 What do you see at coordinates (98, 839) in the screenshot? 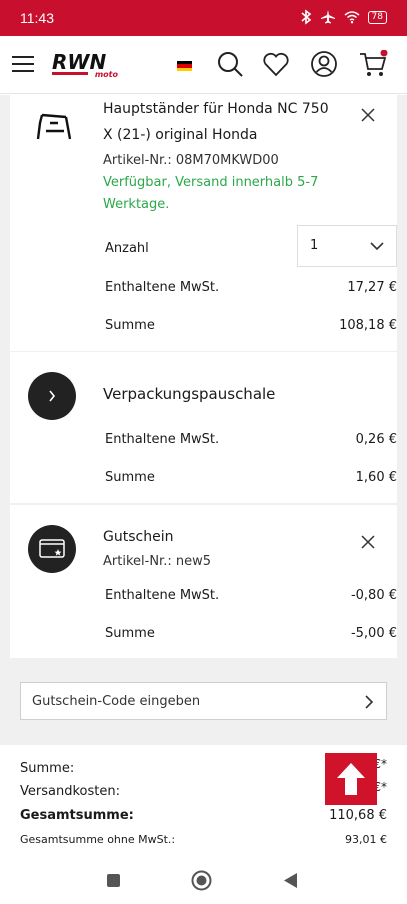
I see `net-total-label: Gesamtsumme ohne MwSt.:` at bounding box center [98, 839].